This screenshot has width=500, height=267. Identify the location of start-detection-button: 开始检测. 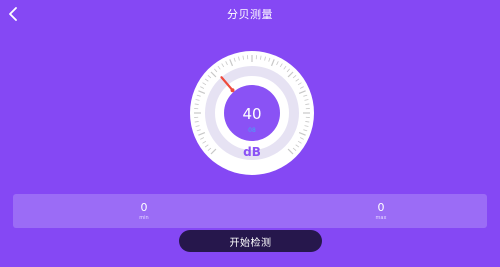
(250, 241).